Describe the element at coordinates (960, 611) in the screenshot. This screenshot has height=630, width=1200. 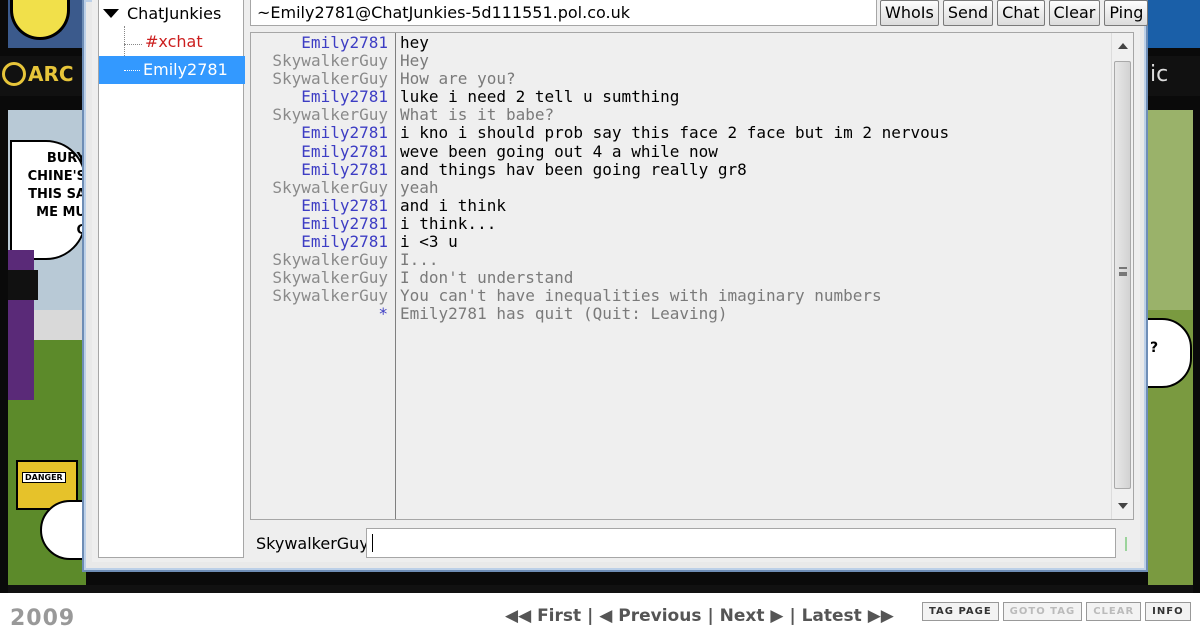
I see `tag-page-button: TAG PAGE` at that location.